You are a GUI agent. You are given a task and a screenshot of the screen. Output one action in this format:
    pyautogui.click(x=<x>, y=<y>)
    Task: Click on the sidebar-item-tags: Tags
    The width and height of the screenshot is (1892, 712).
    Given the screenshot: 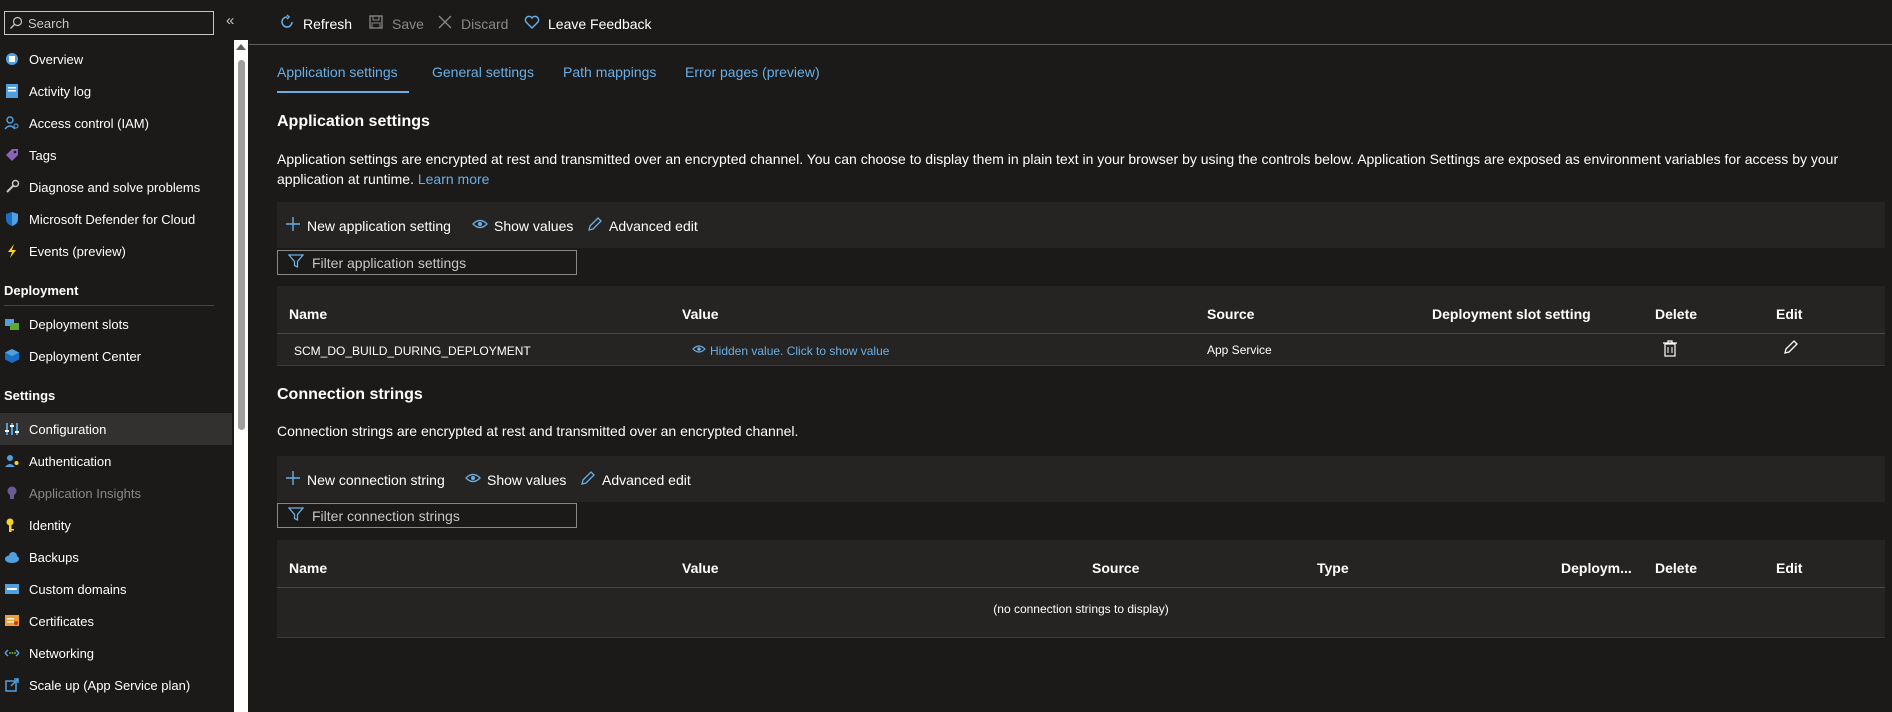 What is the action you would take?
    pyautogui.click(x=116, y=155)
    